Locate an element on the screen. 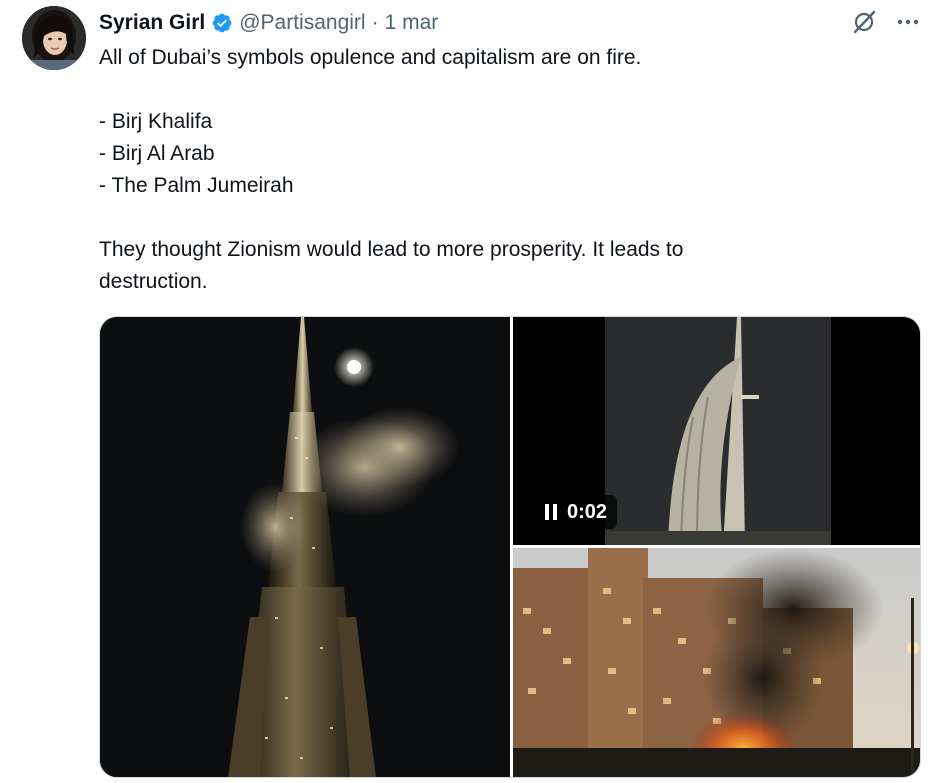 The width and height of the screenshot is (940, 783). avatar-image is located at coordinates (54, 38).